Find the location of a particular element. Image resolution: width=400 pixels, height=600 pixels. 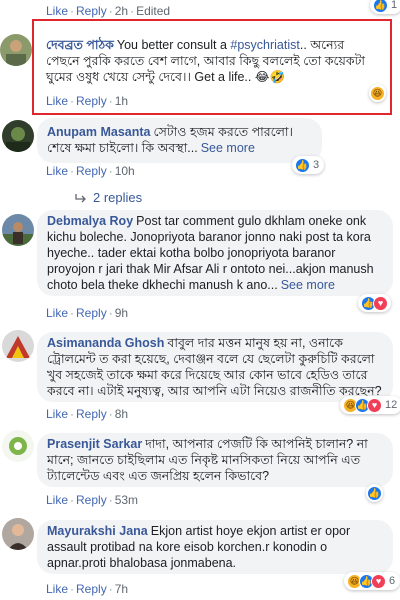

comment-author: Asimananda Ghosh is located at coordinates (105, 343).